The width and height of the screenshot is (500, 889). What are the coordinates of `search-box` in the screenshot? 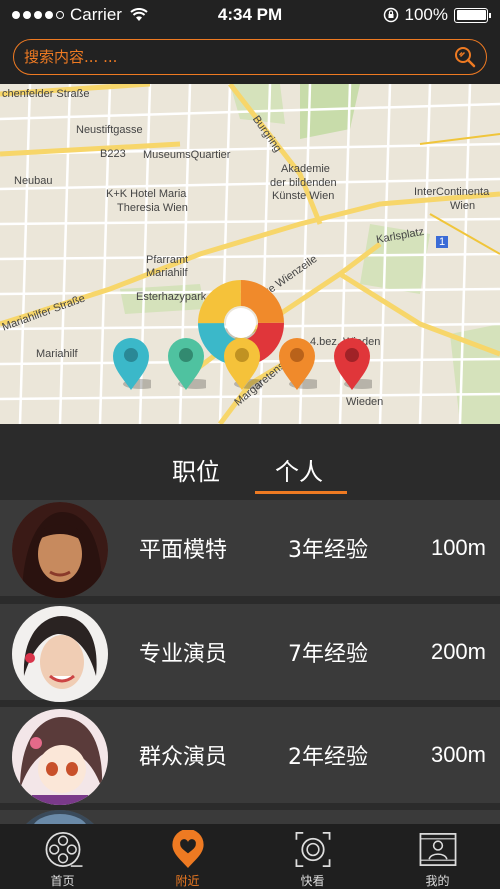 It's located at (250, 57).